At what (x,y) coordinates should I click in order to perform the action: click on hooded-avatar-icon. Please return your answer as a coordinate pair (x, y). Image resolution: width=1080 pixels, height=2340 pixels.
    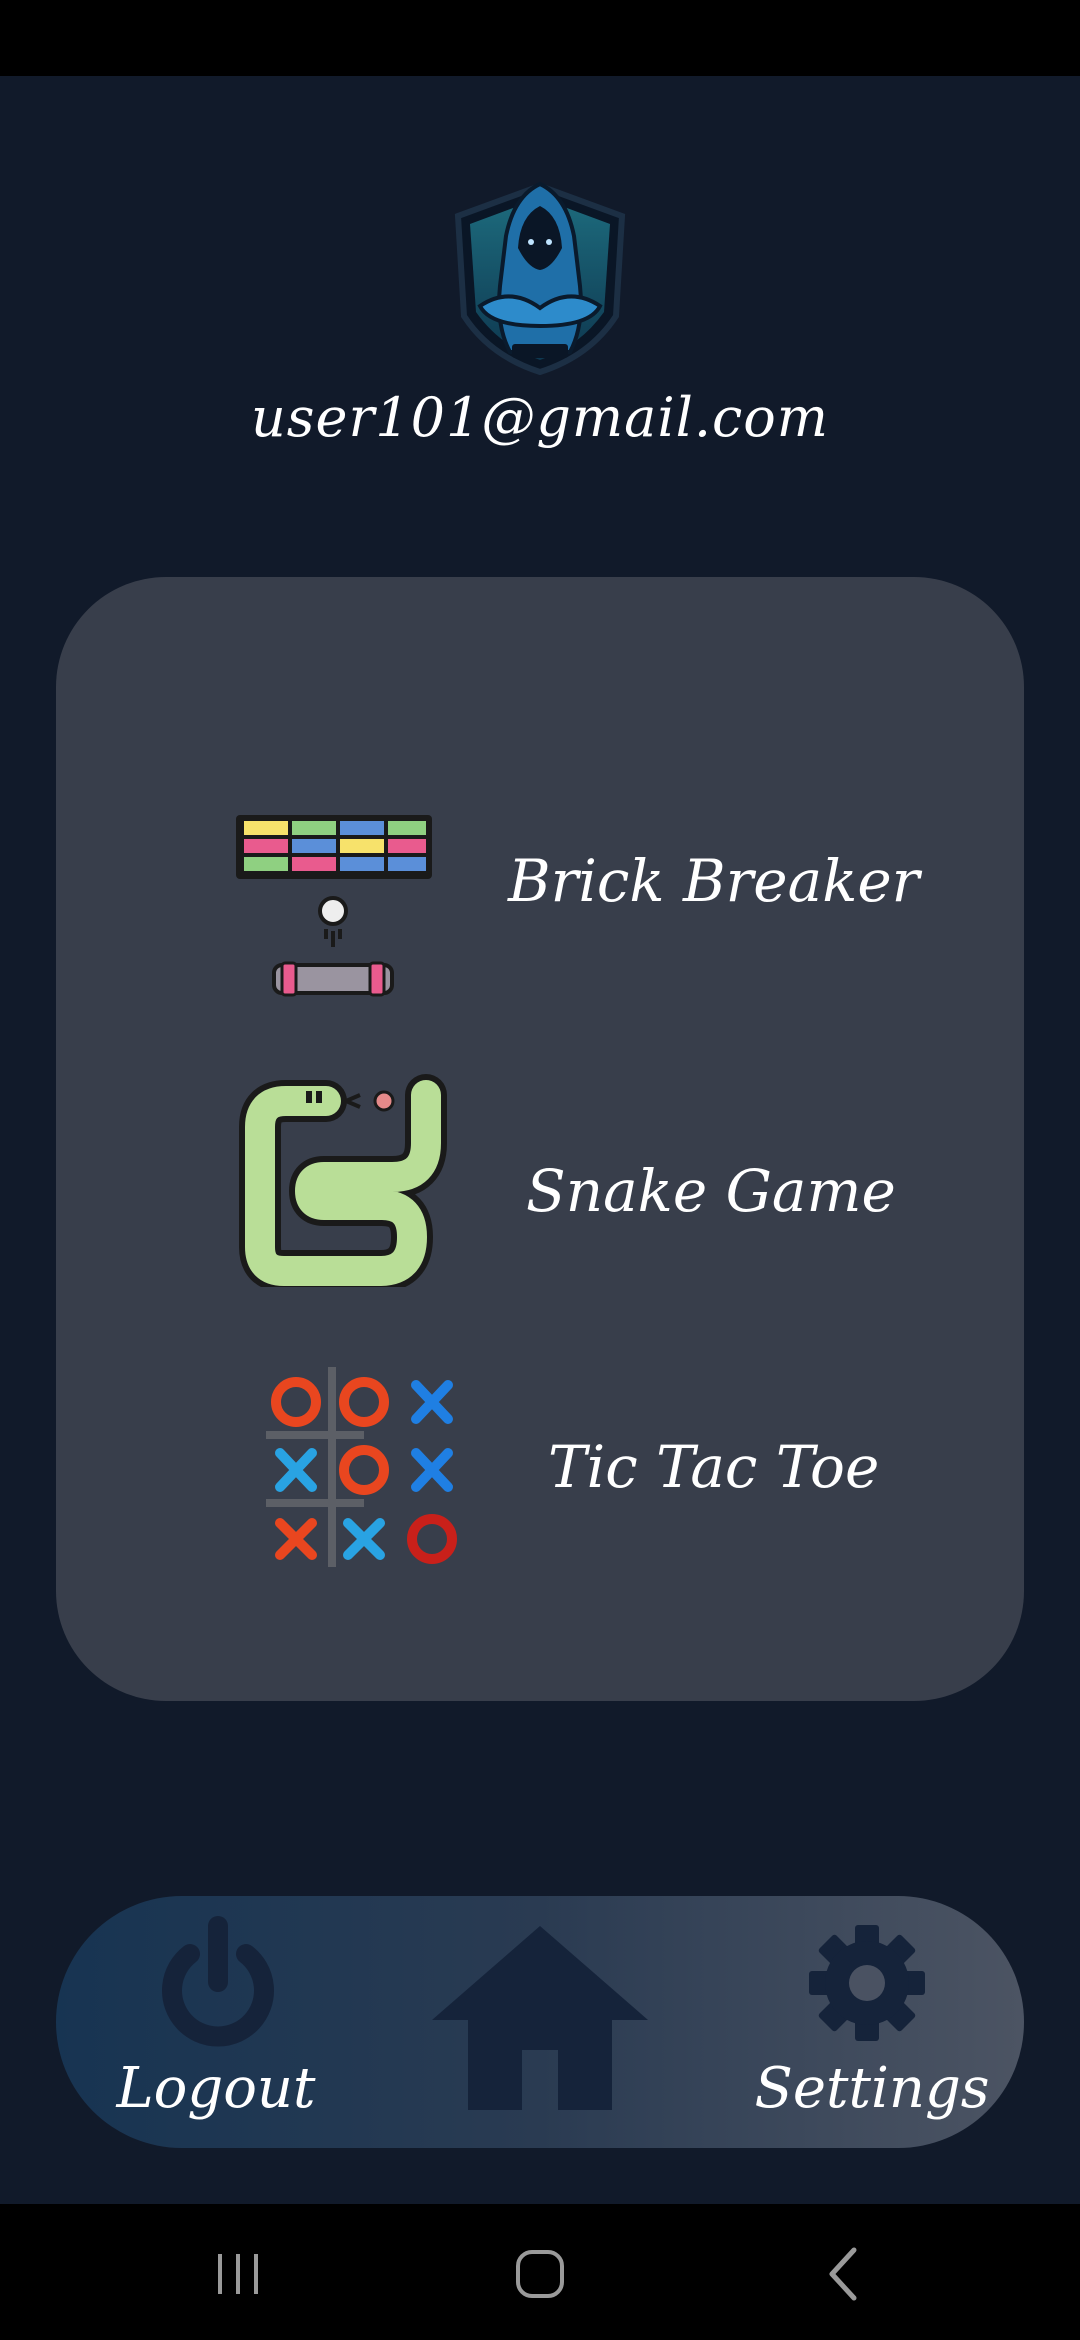
    Looking at the image, I should click on (540, 278).